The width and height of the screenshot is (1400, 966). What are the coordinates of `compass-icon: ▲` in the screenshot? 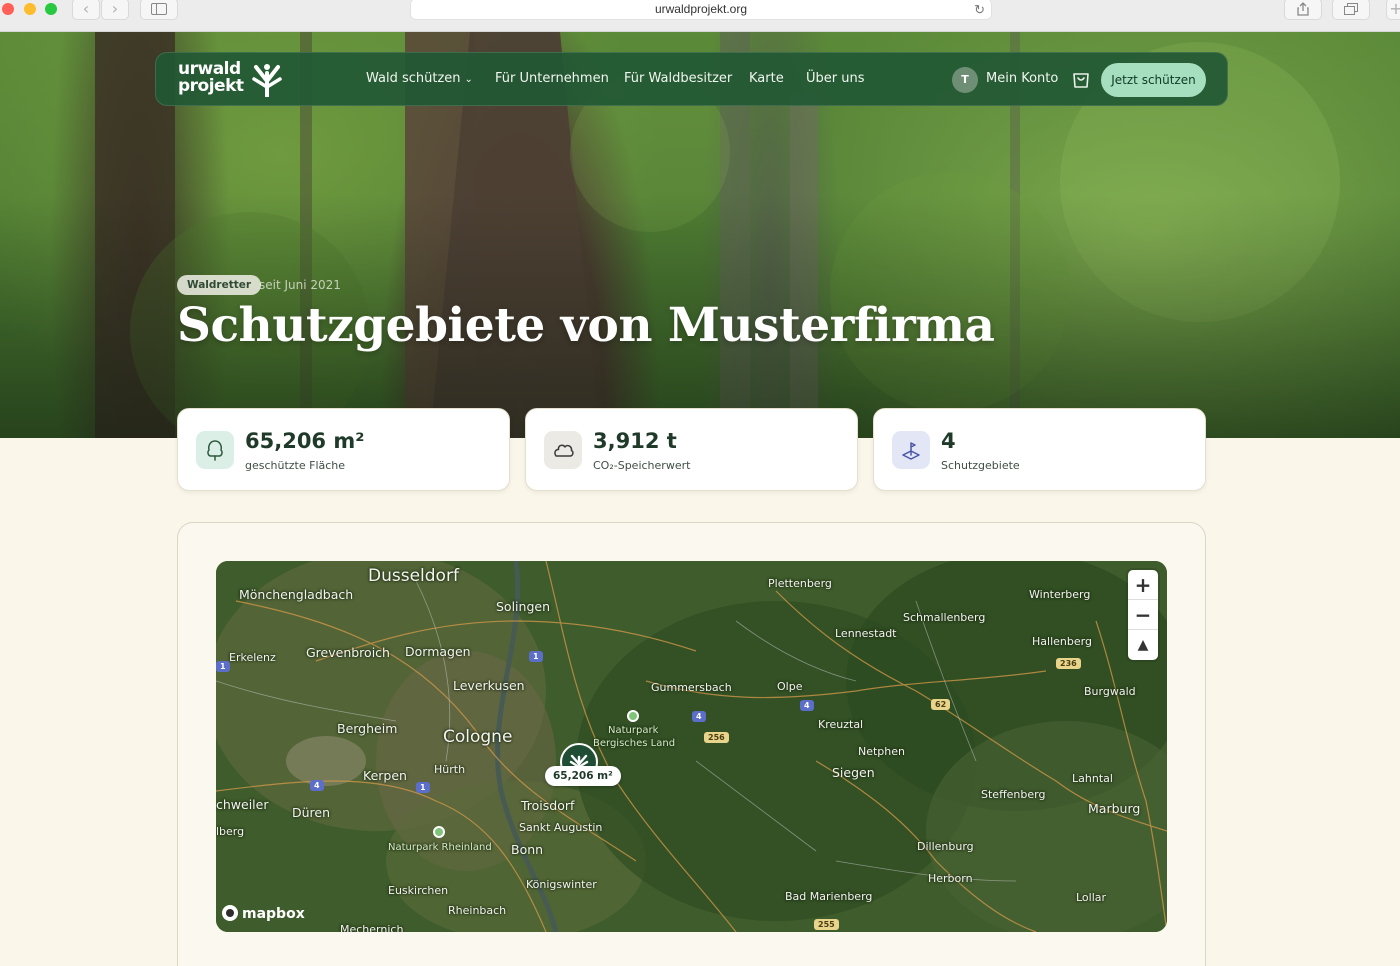 It's located at (1143, 645).